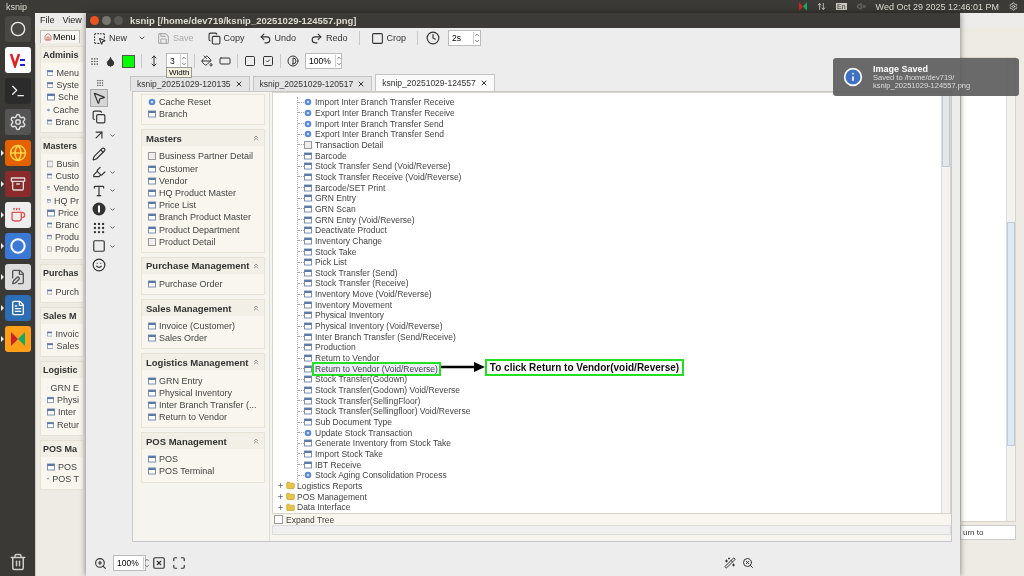  What do you see at coordinates (203, 362) in the screenshot?
I see `section-header: Logistics Management` at bounding box center [203, 362].